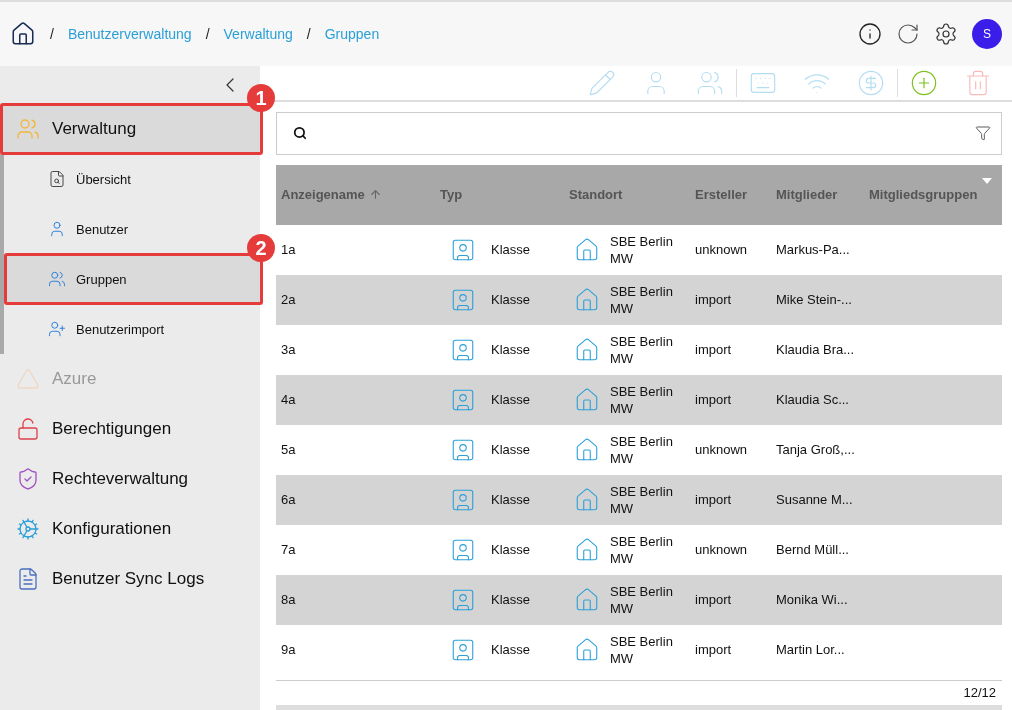 Image resolution: width=1012 pixels, height=710 pixels. What do you see at coordinates (132, 179) in the screenshot?
I see `sidebar-item: Übersicht` at bounding box center [132, 179].